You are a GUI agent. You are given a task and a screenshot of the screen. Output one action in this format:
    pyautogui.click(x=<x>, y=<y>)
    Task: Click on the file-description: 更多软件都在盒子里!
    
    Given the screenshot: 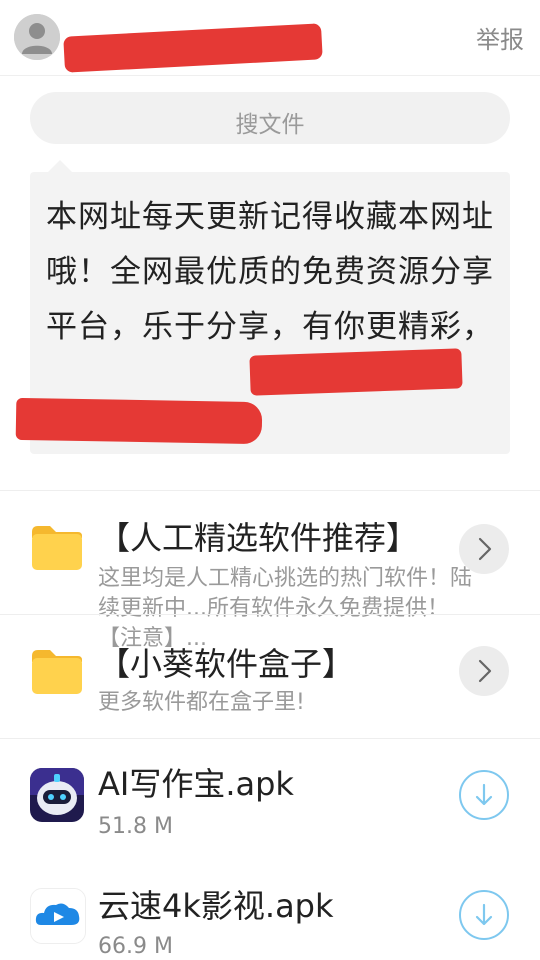 What is the action you would take?
    pyautogui.click(x=201, y=702)
    